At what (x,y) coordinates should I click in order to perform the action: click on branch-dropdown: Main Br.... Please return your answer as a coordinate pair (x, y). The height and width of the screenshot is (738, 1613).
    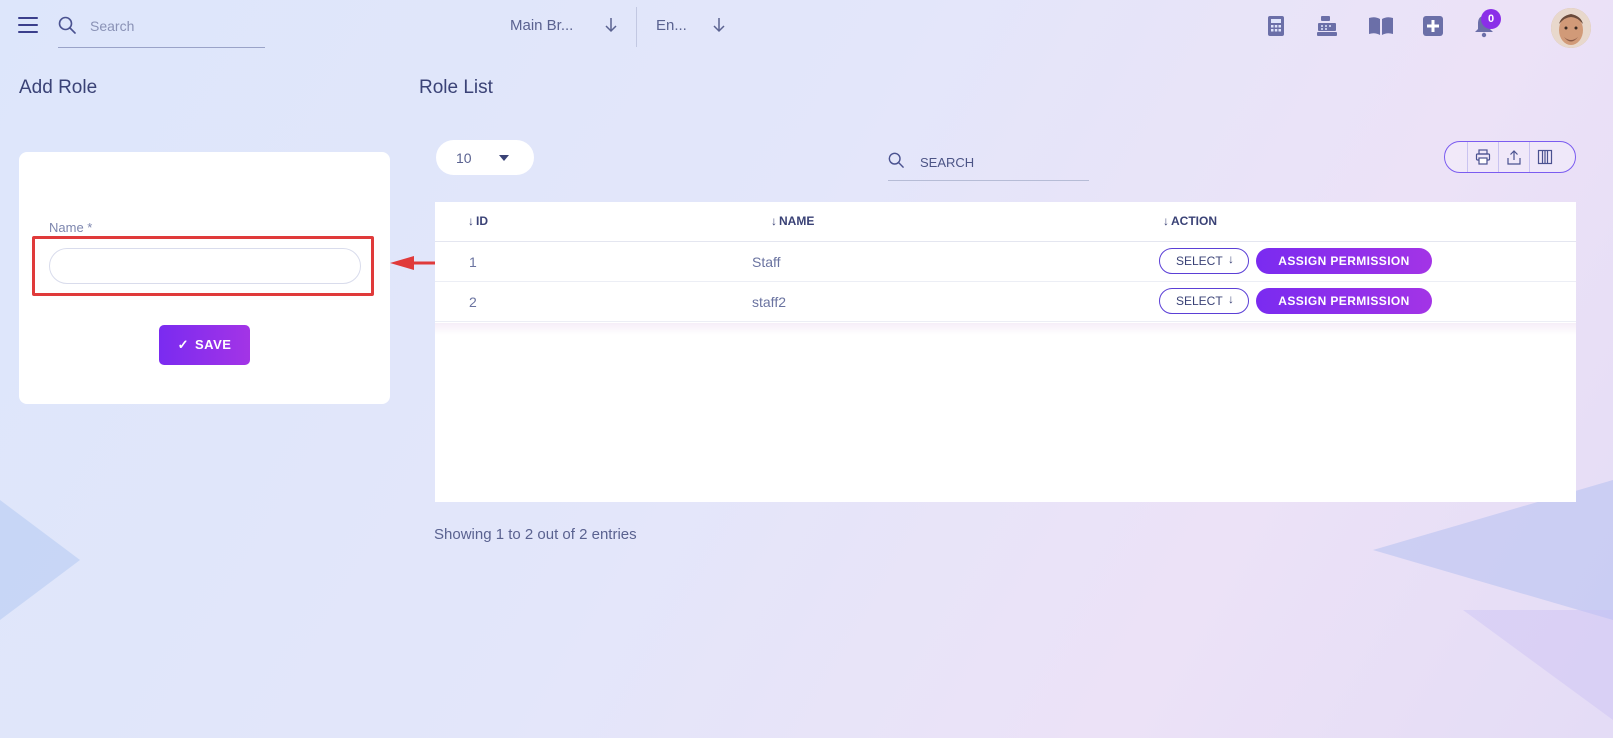
    Looking at the image, I should click on (565, 27).